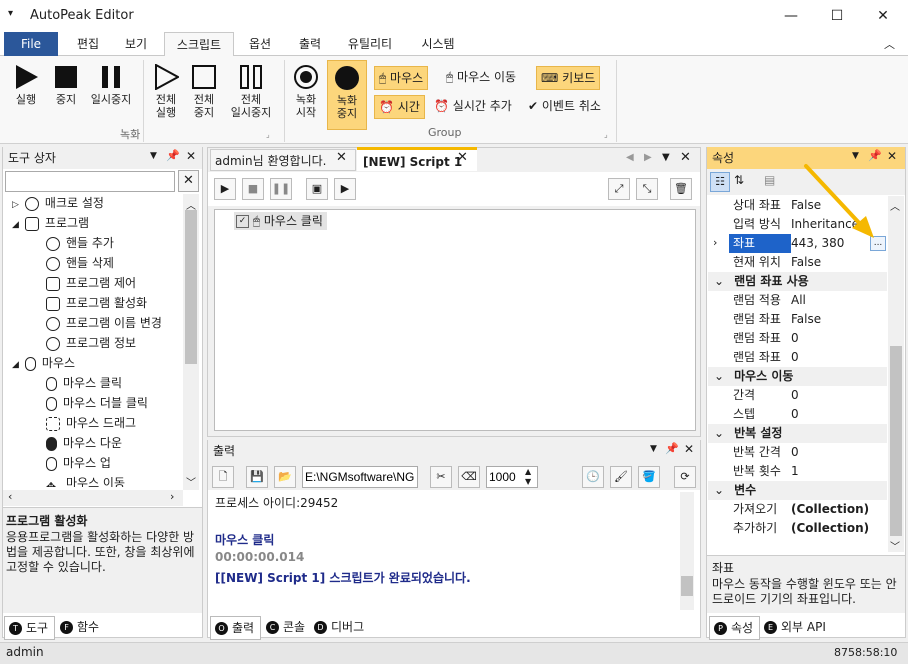 The height and width of the screenshot is (664, 908). I want to click on window-menu-icon: ▾, so click(10, 13).